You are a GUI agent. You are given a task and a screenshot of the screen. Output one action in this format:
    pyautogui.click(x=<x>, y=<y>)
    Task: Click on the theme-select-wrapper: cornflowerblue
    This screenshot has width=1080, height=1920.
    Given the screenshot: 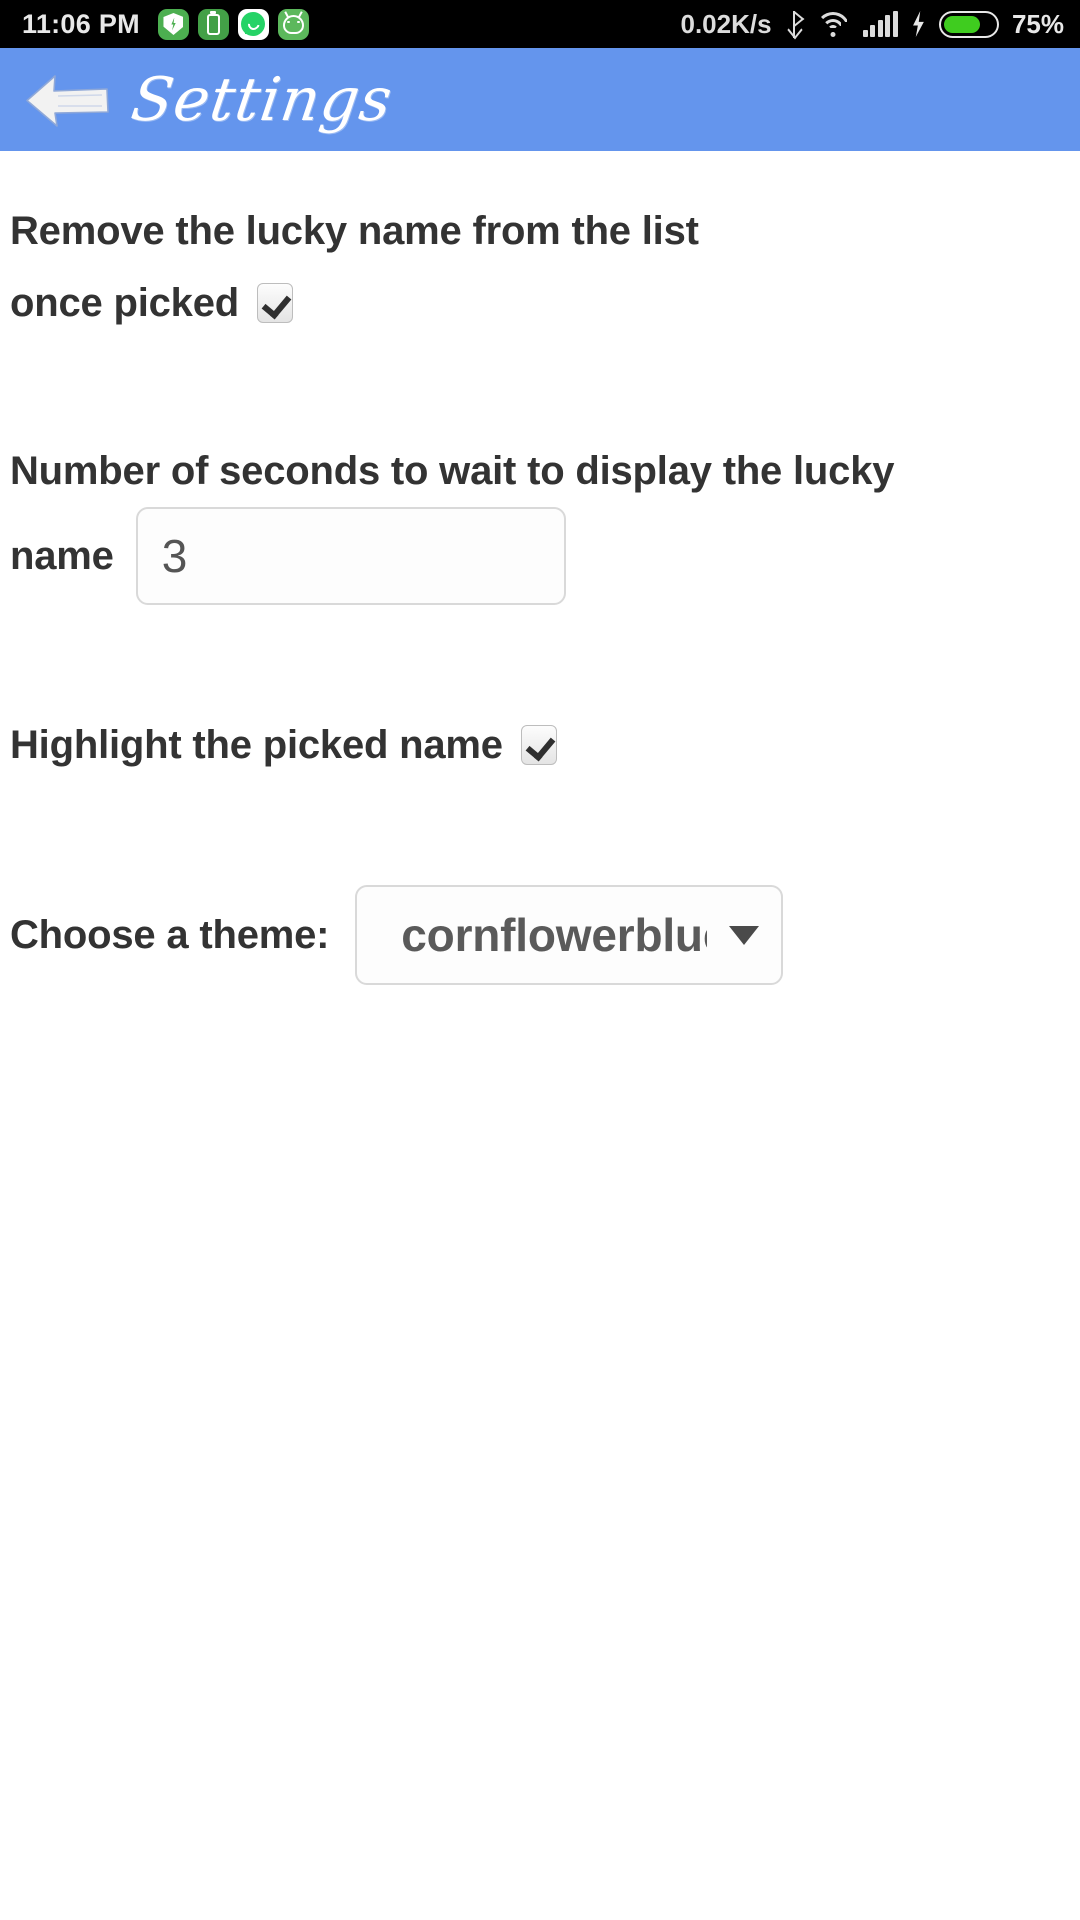 What is the action you would take?
    pyautogui.click(x=569, y=935)
    